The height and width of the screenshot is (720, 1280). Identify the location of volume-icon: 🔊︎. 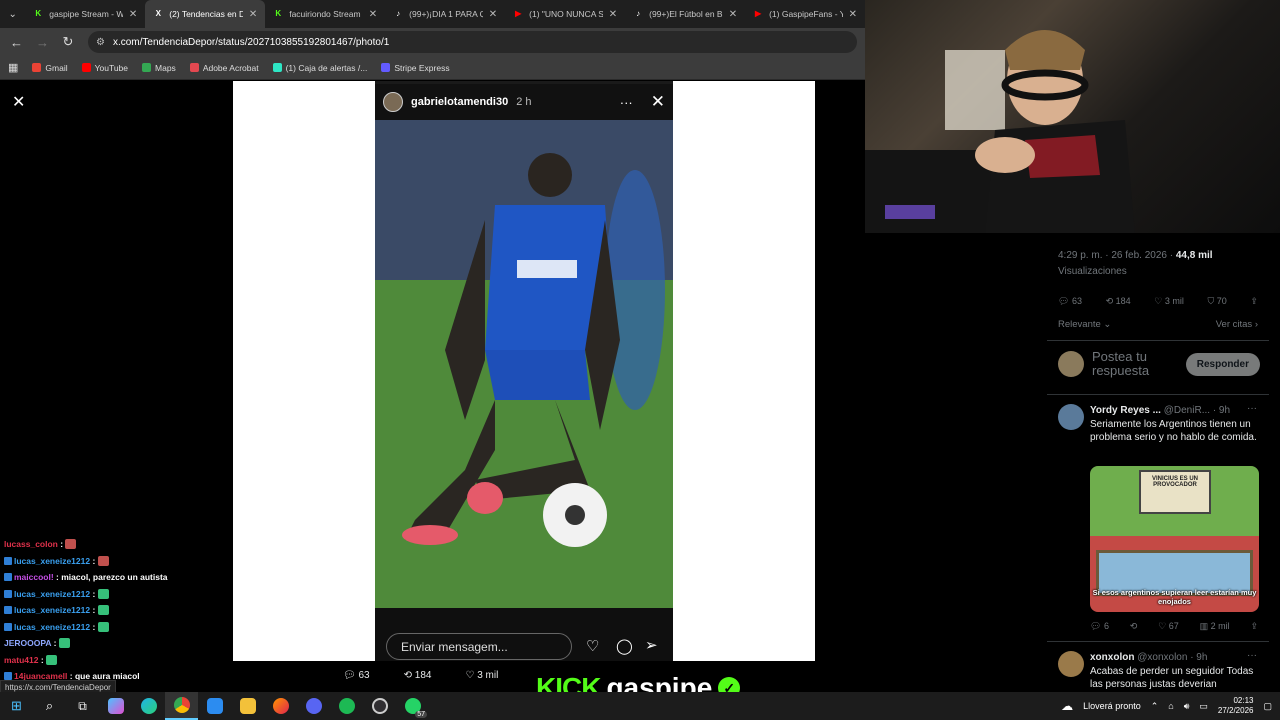
(1187, 706).